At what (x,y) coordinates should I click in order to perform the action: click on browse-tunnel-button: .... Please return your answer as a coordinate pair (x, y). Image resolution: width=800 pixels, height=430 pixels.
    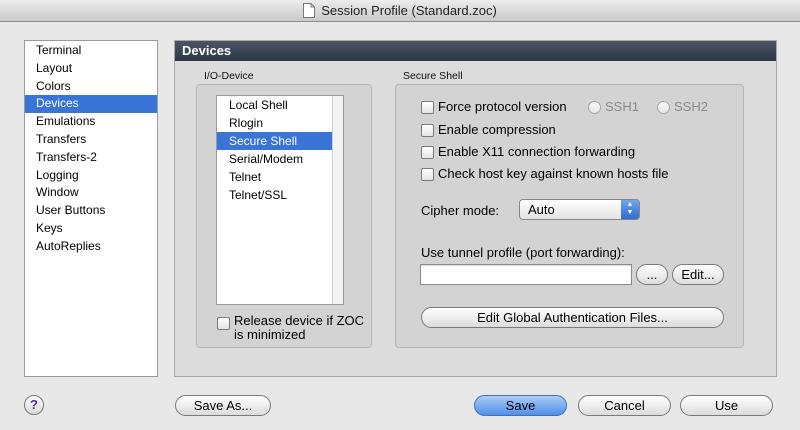
    Looking at the image, I should click on (652, 274).